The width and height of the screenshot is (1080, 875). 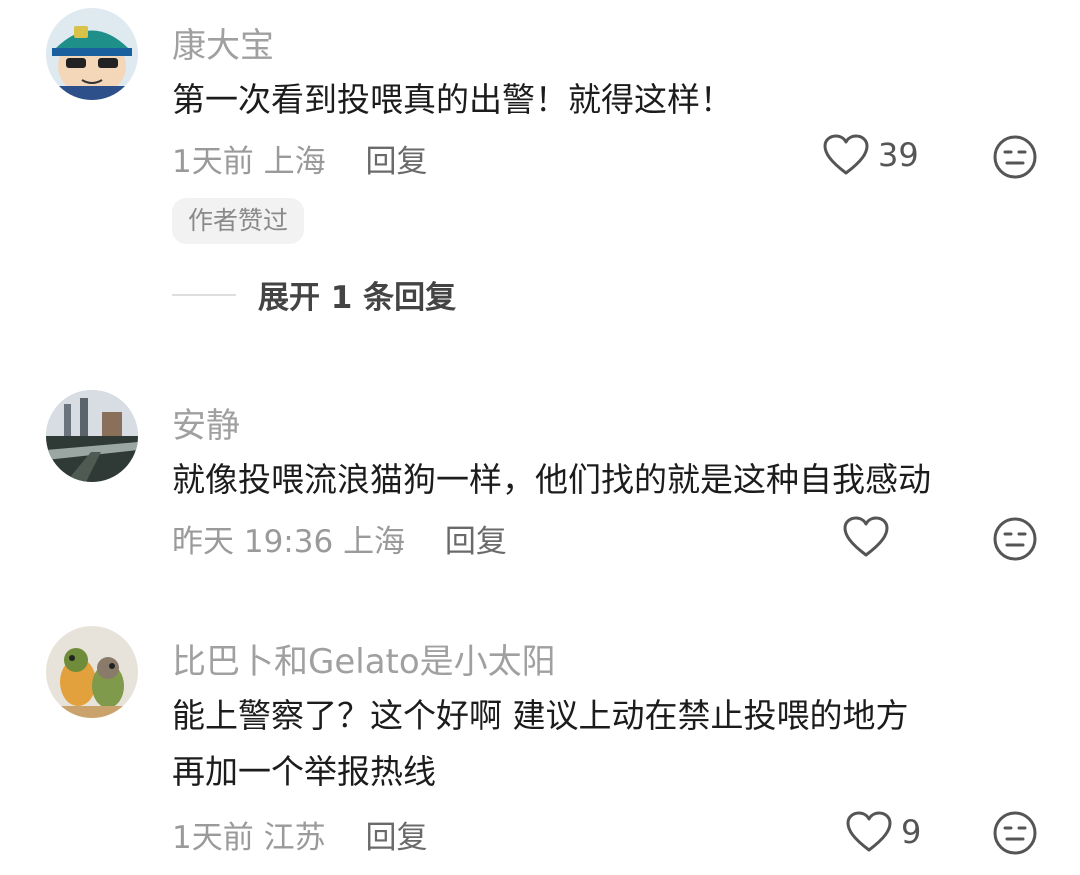 I want to click on expand-replies-label: 展开 1 条回复, so click(x=357, y=294).